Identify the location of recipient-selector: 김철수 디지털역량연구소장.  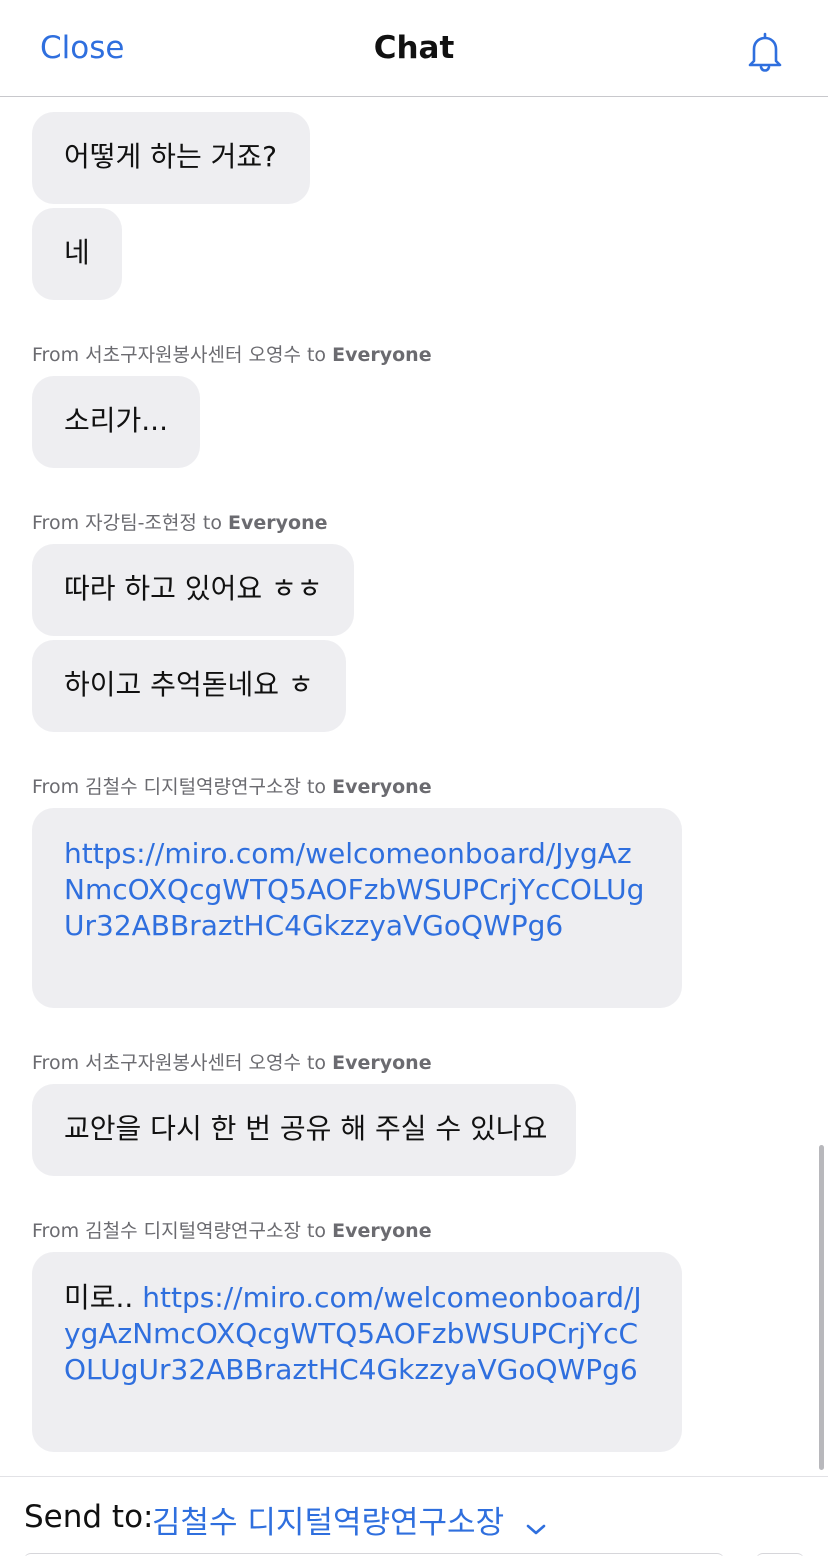
(350, 1519).